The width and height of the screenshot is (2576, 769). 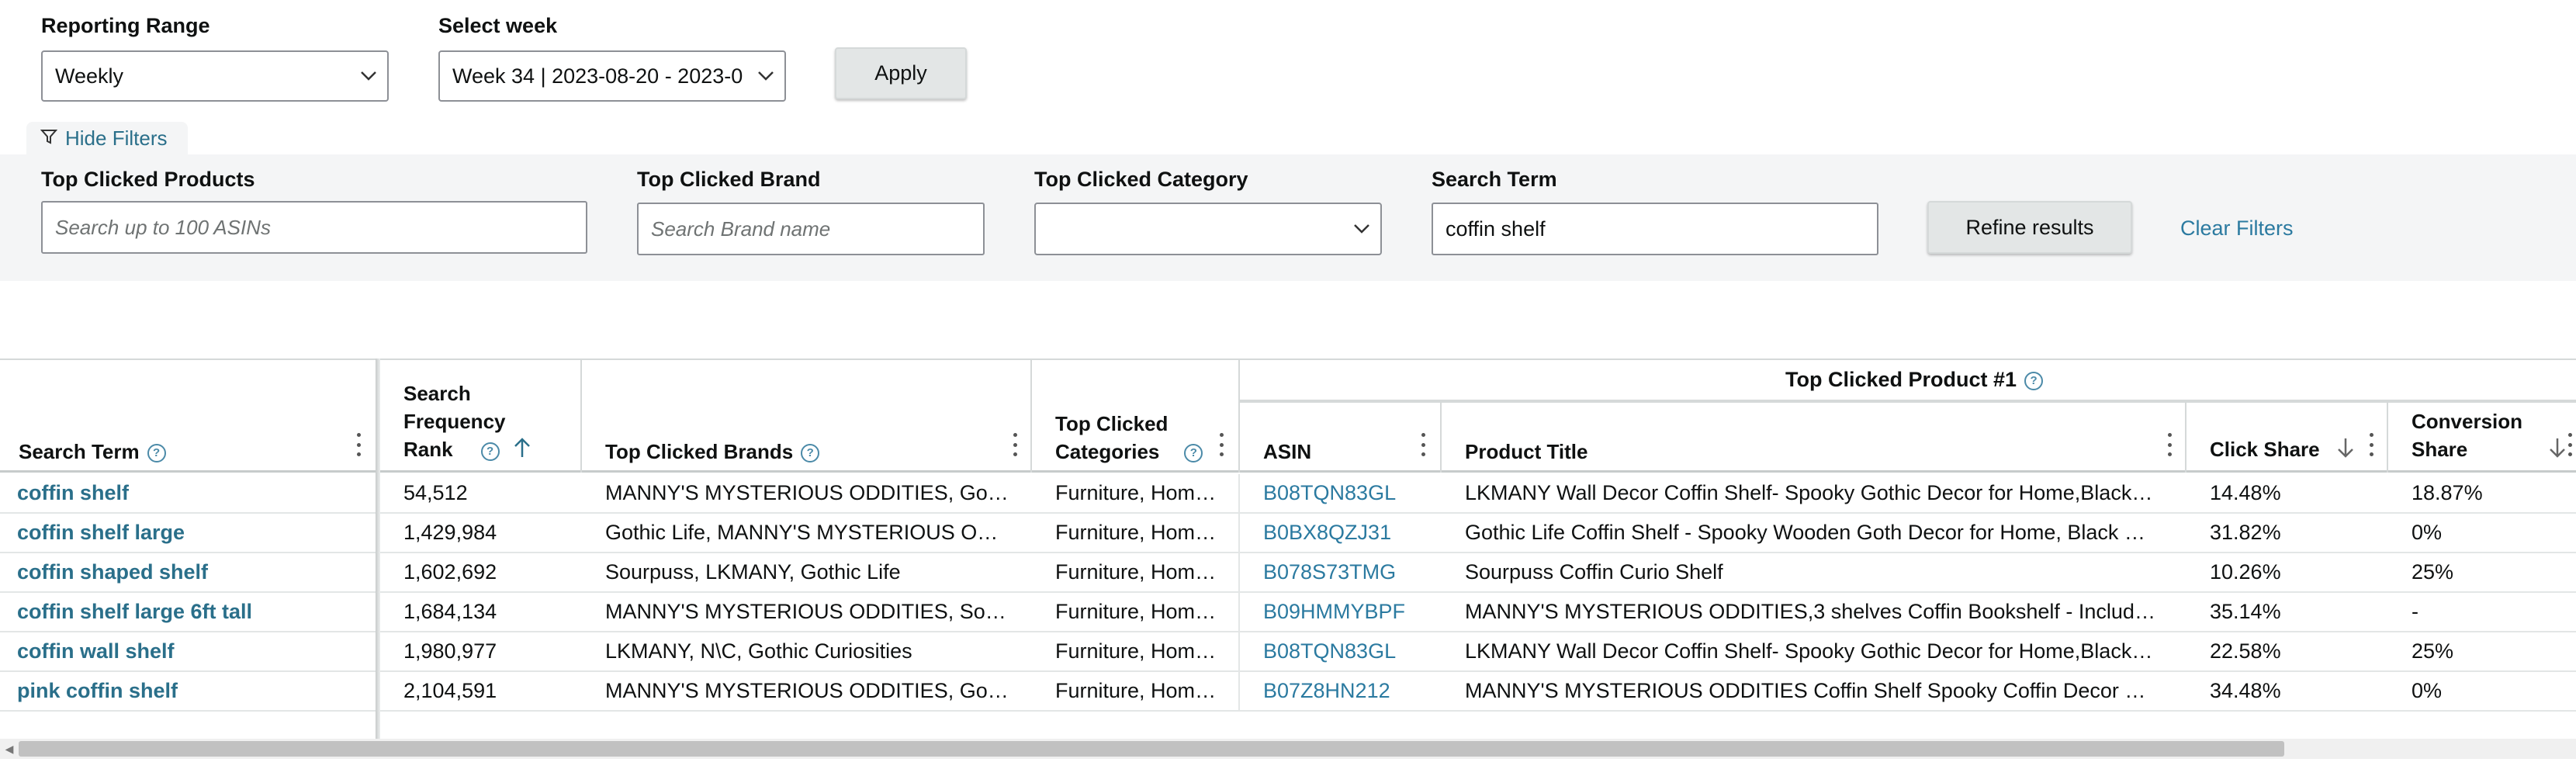 I want to click on cell-asin: B078S73TMG, so click(x=1344, y=572).